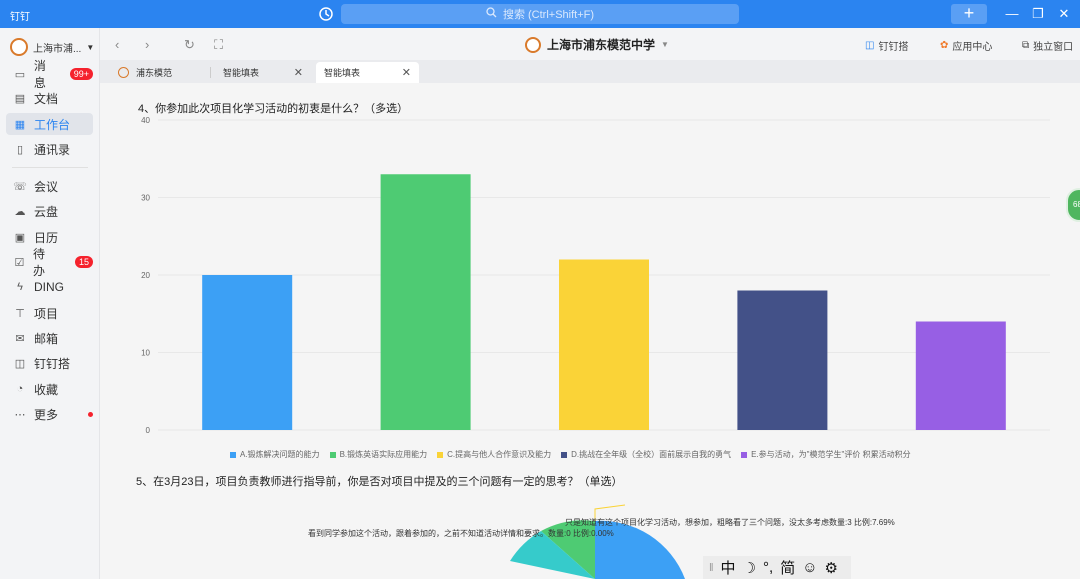 The height and width of the screenshot is (579, 1080). Describe the element at coordinates (1026, 45) in the screenshot. I see `window-icon: ⧉` at that location.